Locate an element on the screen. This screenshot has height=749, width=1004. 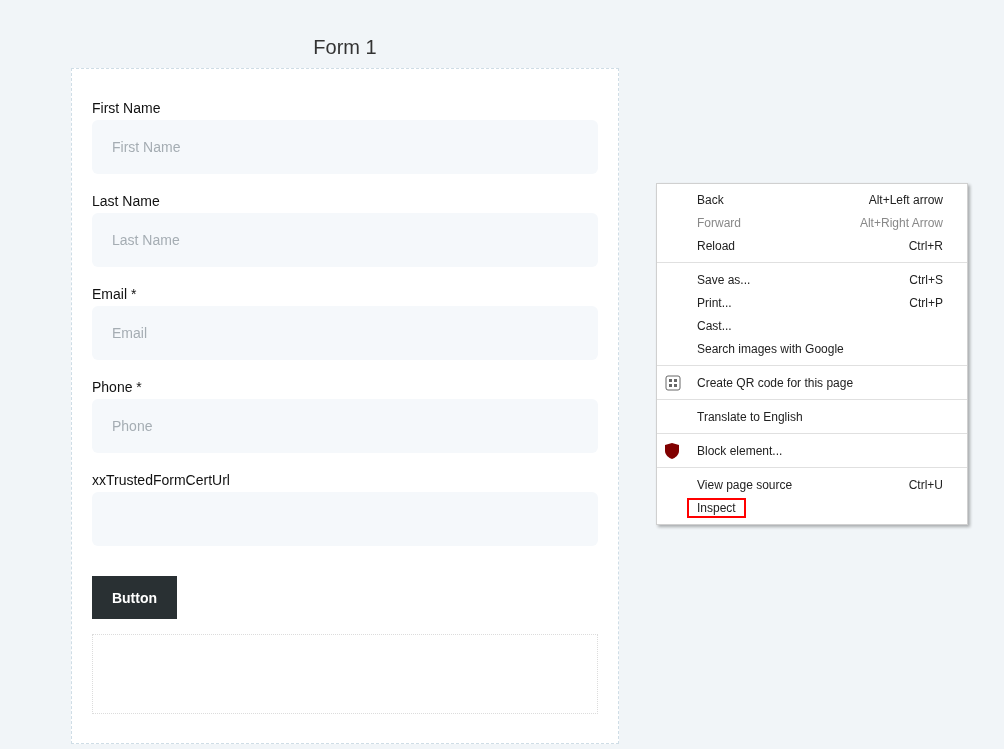
input-field: First Name is located at coordinates (345, 147).